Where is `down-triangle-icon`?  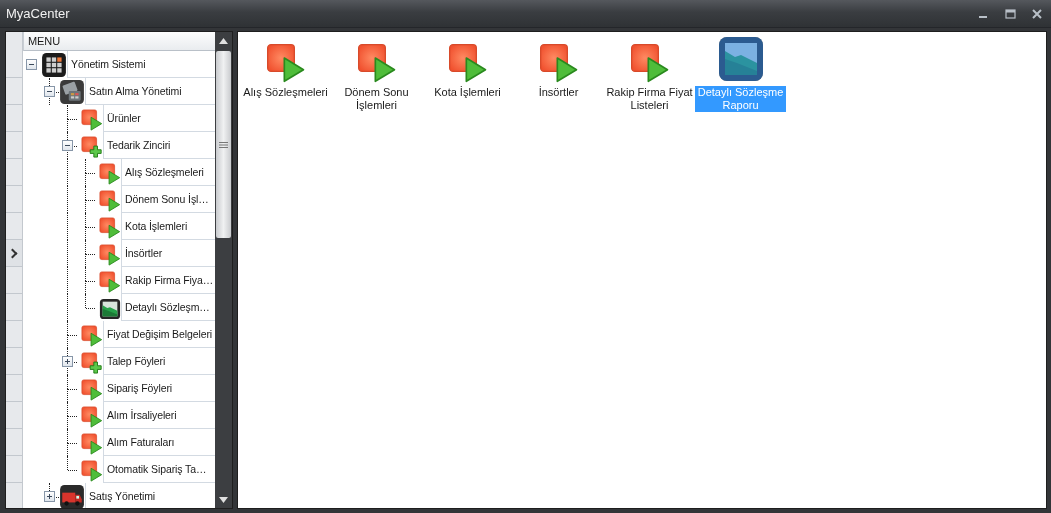 down-triangle-icon is located at coordinates (223, 499).